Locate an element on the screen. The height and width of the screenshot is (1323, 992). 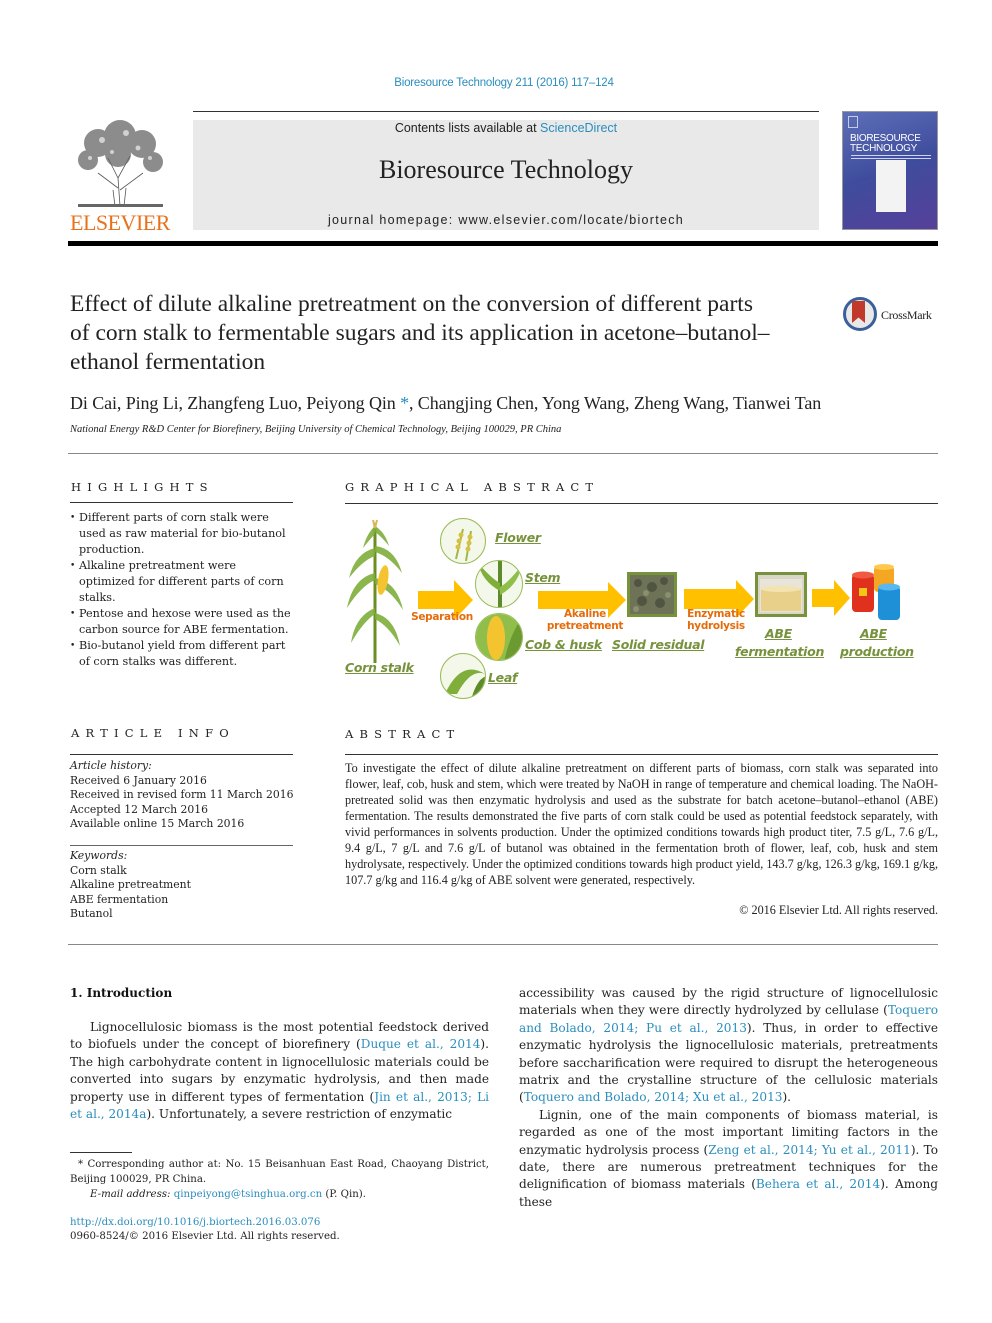
crossmark-button: CrossMark is located at coordinates (893, 315).